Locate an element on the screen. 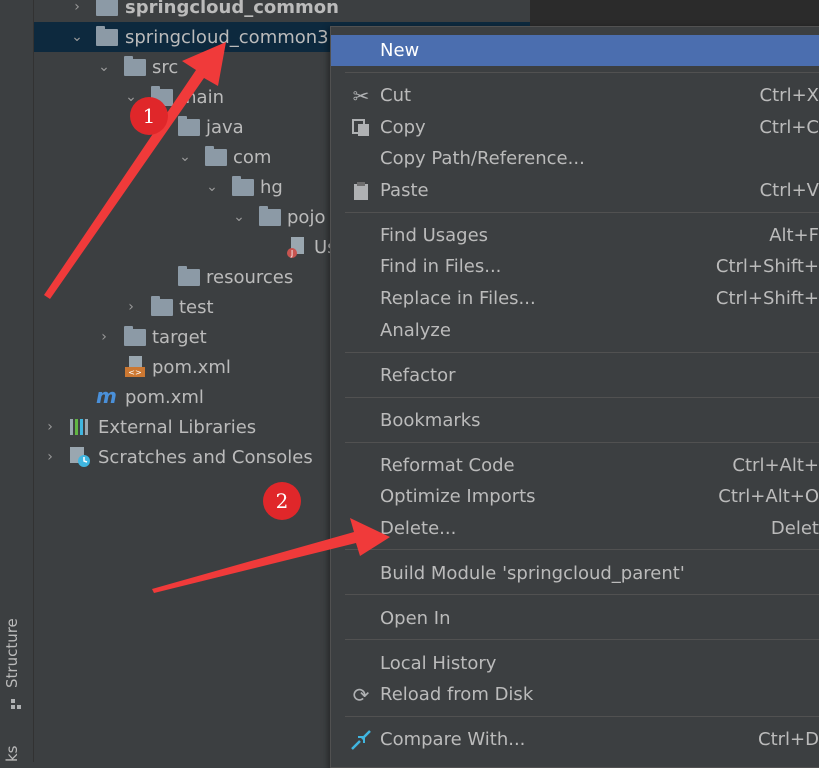 Image resolution: width=819 pixels, height=768 pixels. menu-item-cut: ✂ Cut Ctrl+X is located at coordinates (575, 95).